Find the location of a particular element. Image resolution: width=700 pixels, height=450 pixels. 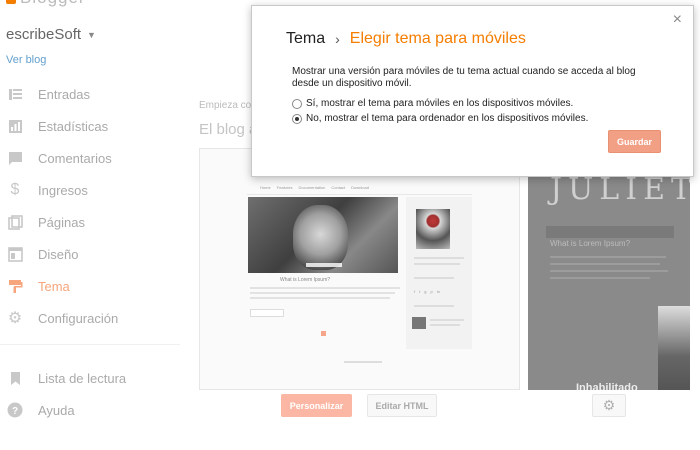

breadcrumb-root: Tema is located at coordinates (305, 39).